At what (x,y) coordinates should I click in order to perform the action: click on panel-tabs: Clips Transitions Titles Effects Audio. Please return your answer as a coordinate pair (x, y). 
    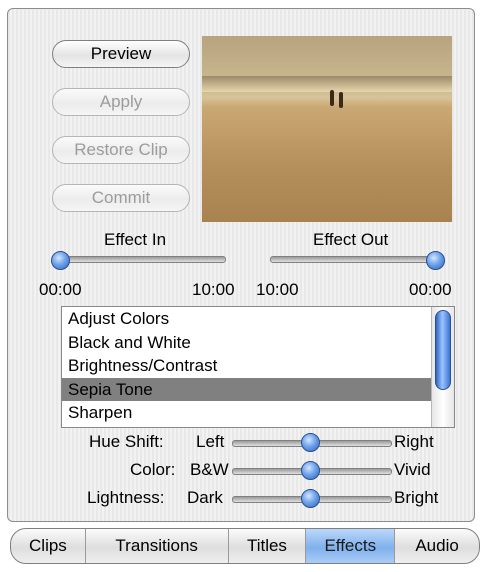
    Looking at the image, I should click on (245, 546).